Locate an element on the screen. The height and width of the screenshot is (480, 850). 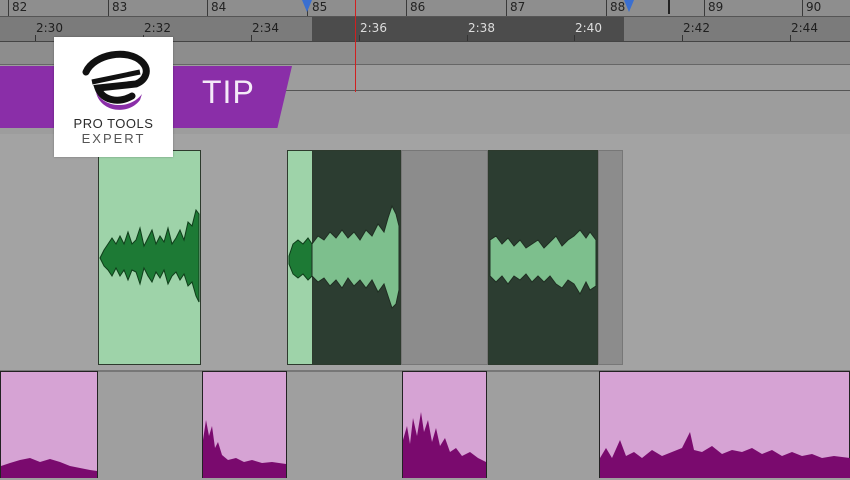
logo-text-line2: EXPERT is located at coordinates (113, 138).